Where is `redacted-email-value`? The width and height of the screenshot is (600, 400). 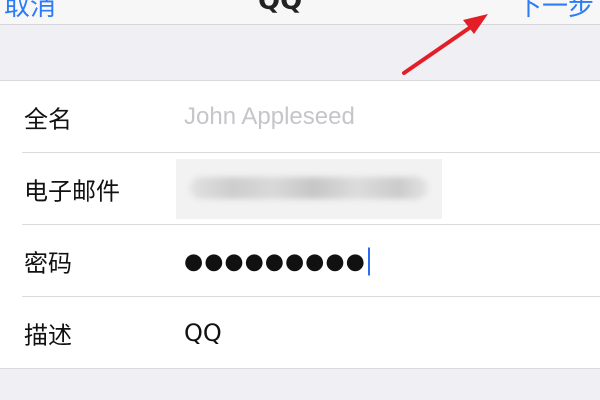
redacted-email-value is located at coordinates (309, 188).